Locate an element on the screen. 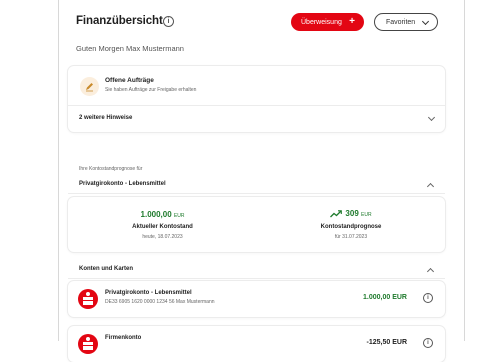 The image size is (487, 362). forecast-label: Kontostandprognose is located at coordinates (351, 227).